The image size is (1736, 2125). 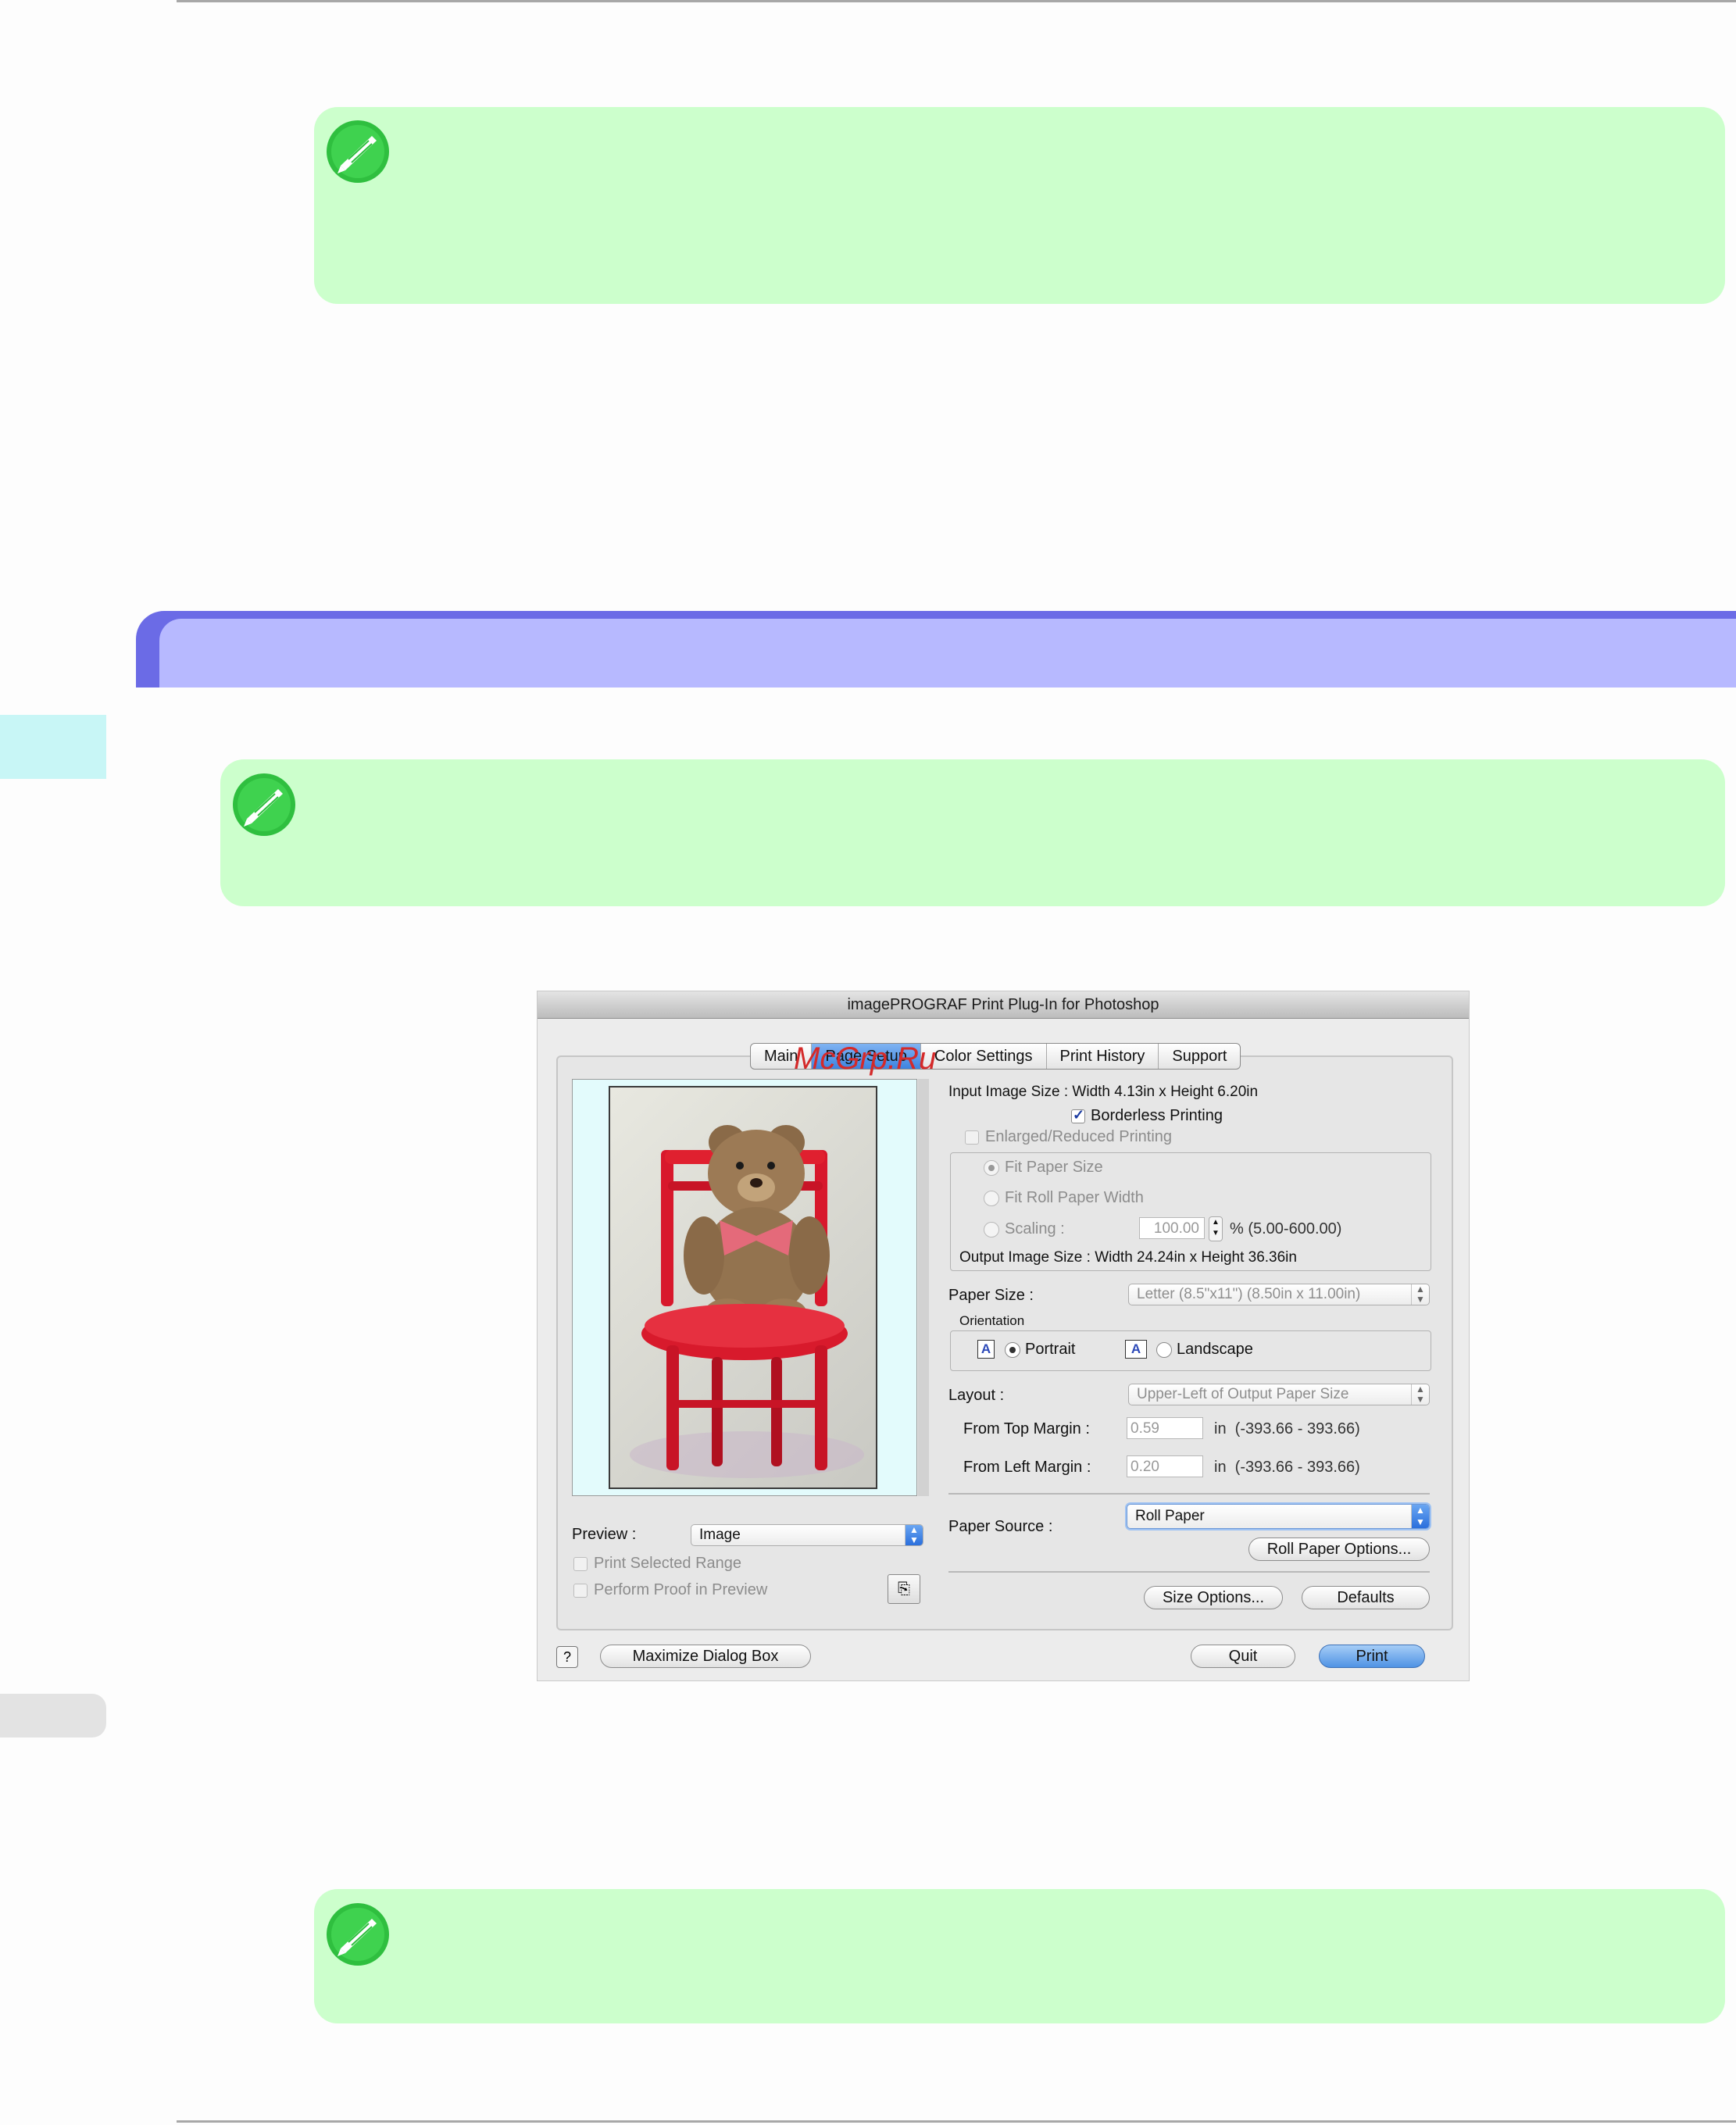 I want to click on paper-size-select: Letter (8.5"x11") (8.50in x 11.00in) ▲ ▼, so click(x=1279, y=1294).